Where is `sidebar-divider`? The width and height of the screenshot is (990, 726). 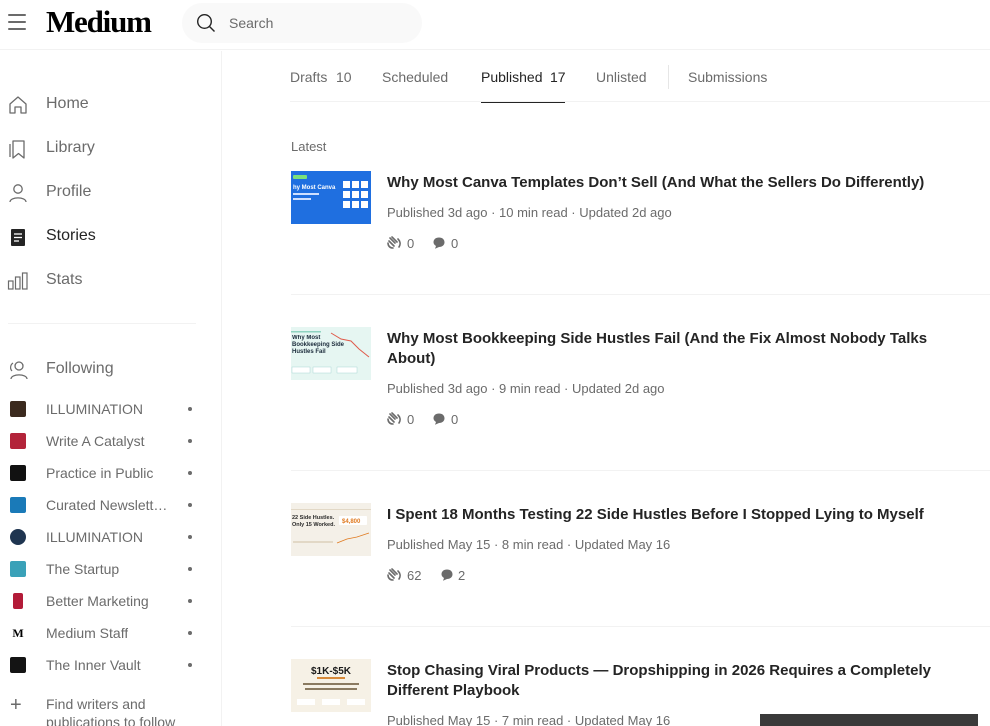
sidebar-divider is located at coordinates (102, 323).